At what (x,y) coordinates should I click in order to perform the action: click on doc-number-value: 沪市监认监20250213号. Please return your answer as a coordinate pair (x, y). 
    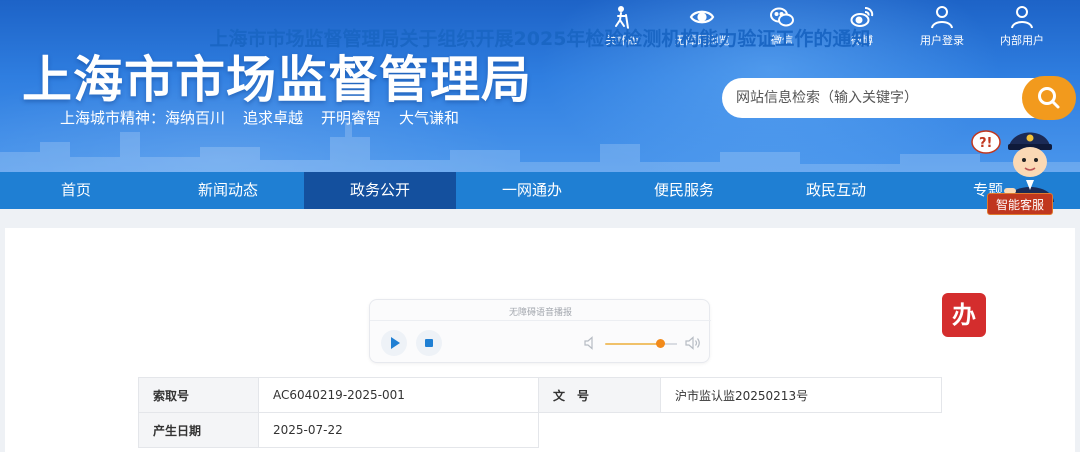
    Looking at the image, I should click on (801, 395).